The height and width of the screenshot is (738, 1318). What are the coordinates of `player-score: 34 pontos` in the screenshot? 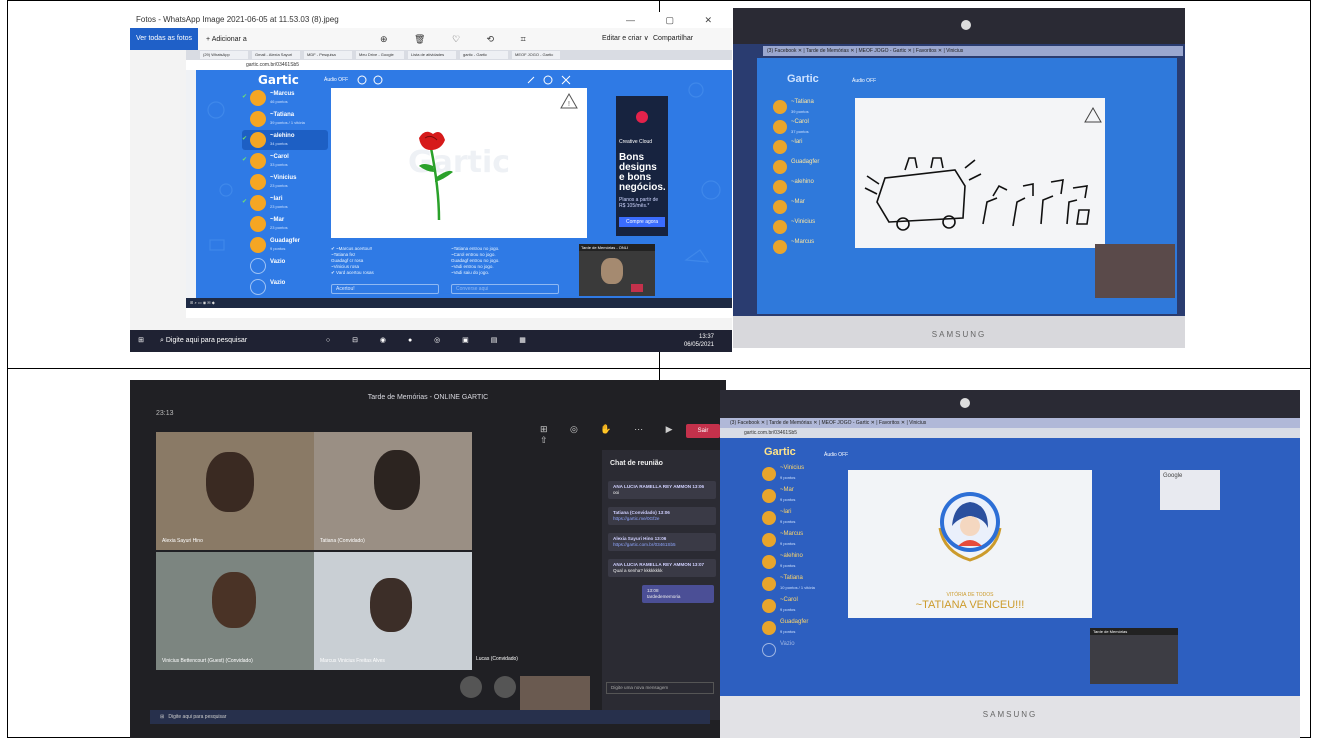 It's located at (279, 143).